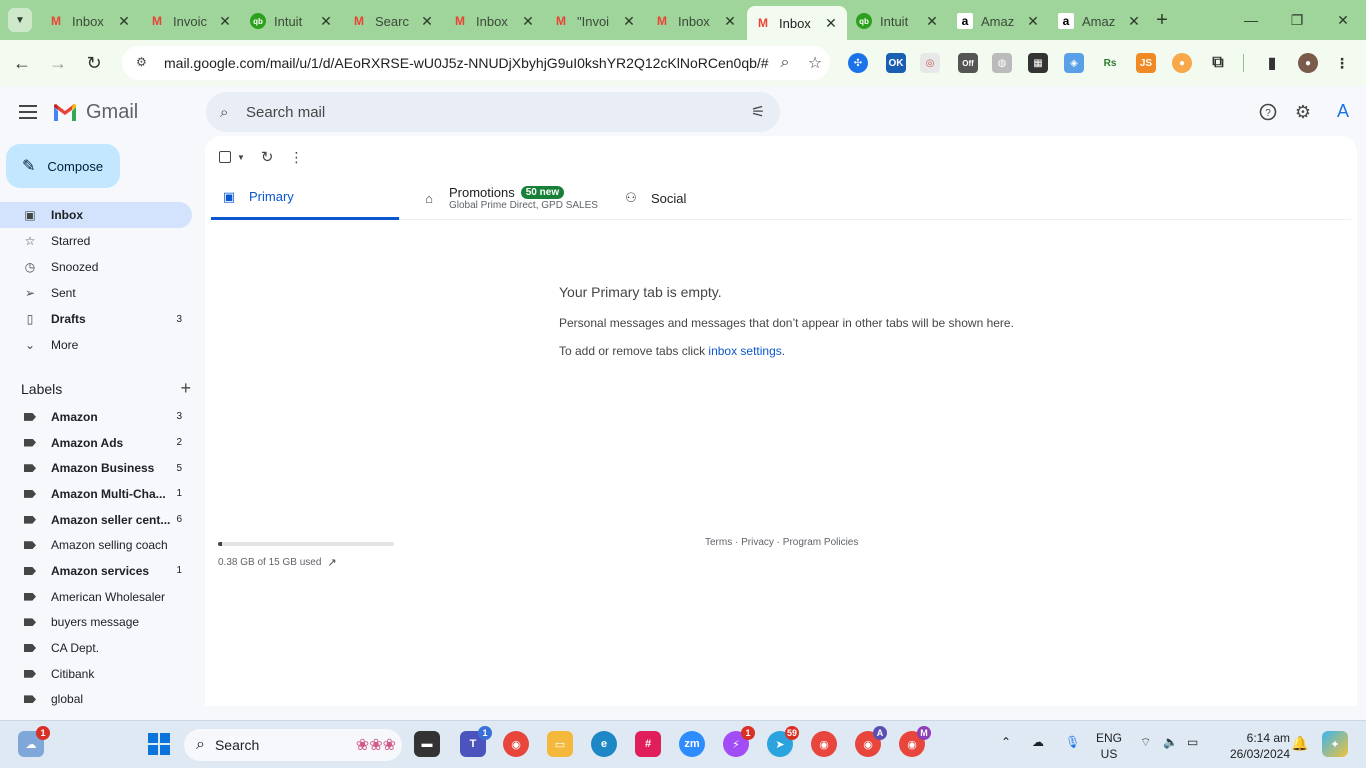  Describe the element at coordinates (34, 741) in the screenshot. I see `widgets-icon: ☁ 1` at that location.